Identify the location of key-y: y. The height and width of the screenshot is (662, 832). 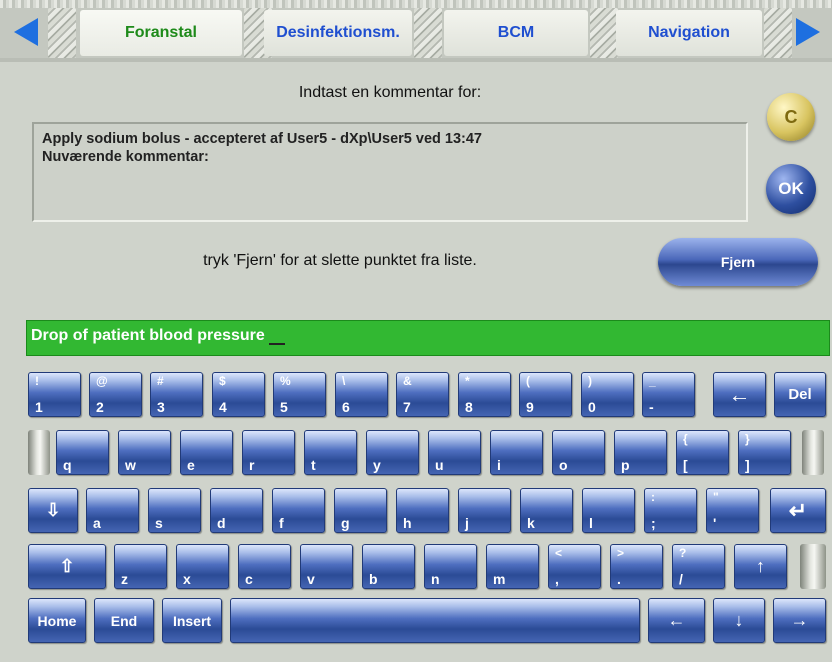
(392, 452).